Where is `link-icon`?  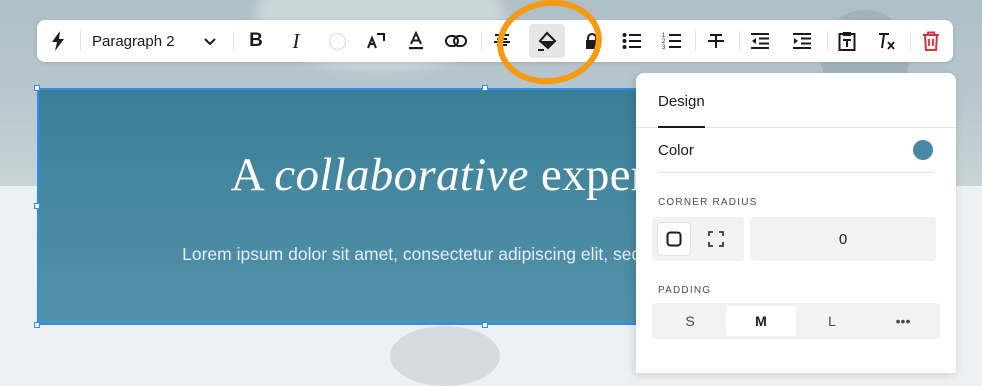
link-icon is located at coordinates (456, 41).